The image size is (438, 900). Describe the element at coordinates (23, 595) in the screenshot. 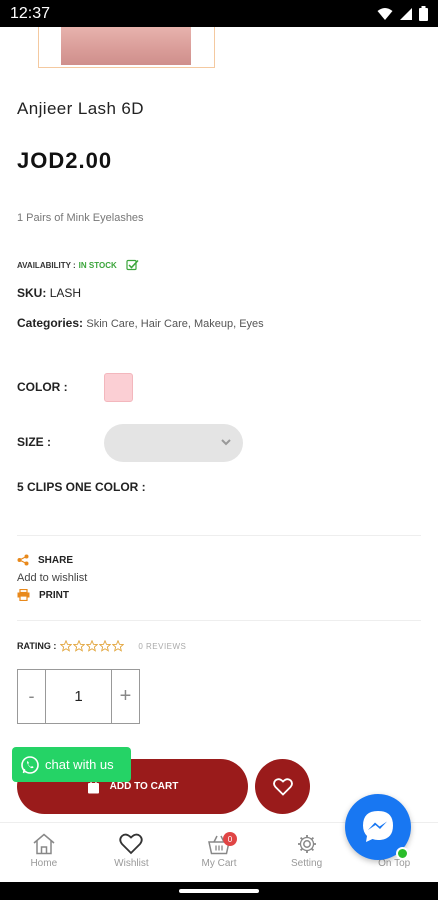

I see `printer-icon` at that location.